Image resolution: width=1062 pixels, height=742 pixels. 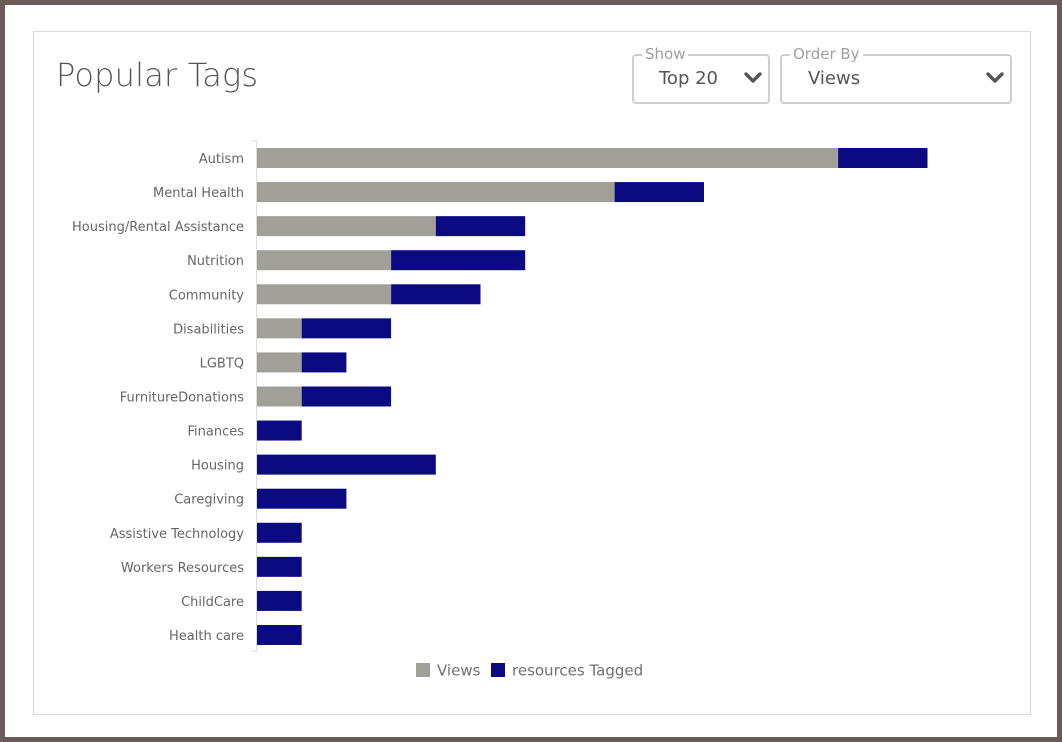 What do you see at coordinates (177, 534) in the screenshot?
I see `tick-label-assistive-technology: Assistive Technology` at bounding box center [177, 534].